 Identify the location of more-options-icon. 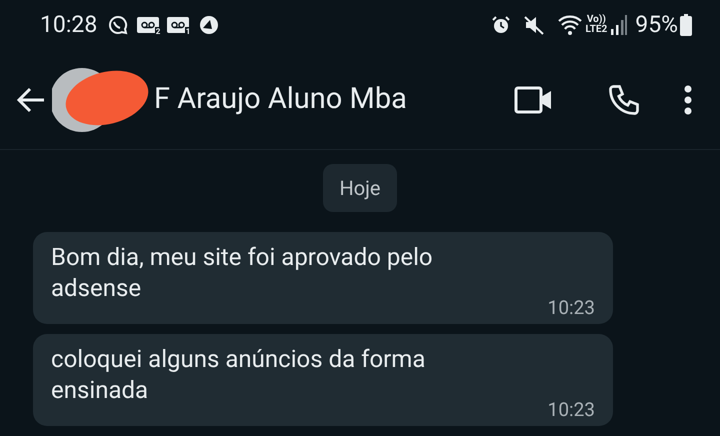
(688, 99).